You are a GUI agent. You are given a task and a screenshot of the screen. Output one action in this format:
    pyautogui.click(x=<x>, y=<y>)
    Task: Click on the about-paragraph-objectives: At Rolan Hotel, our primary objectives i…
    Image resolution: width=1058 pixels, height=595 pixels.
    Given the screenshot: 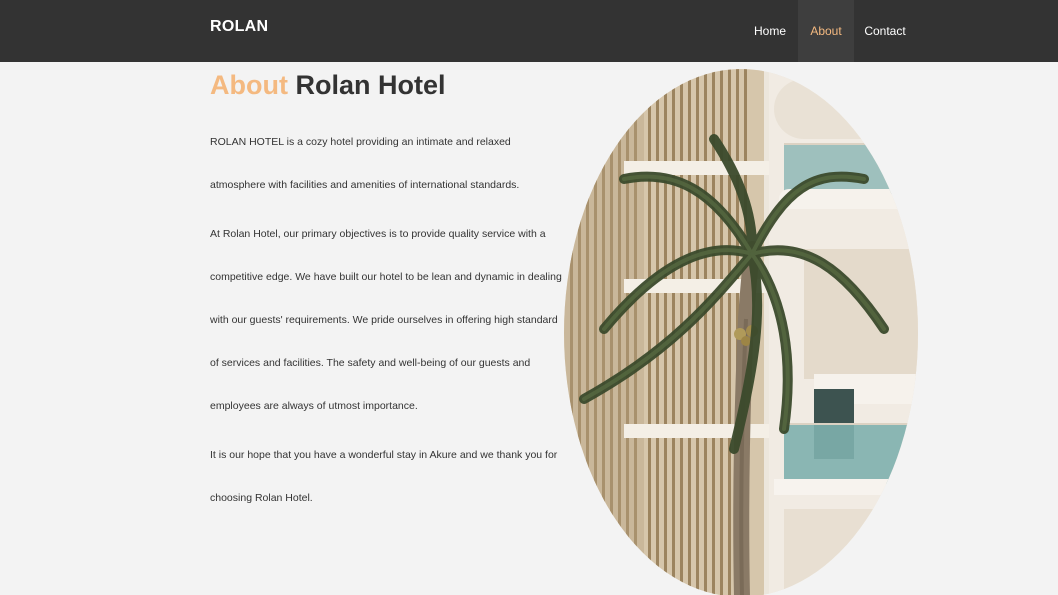 What is the action you would take?
    pyautogui.click(x=386, y=320)
    